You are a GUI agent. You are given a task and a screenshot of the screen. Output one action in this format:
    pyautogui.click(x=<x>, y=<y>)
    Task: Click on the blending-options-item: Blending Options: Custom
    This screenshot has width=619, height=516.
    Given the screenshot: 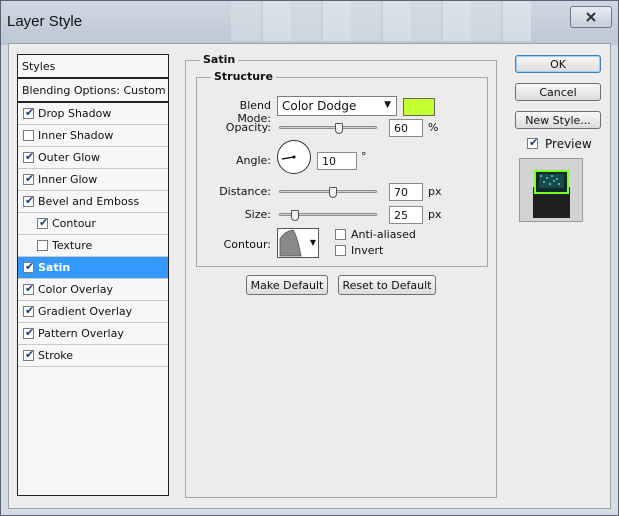 What is the action you would take?
    pyautogui.click(x=93, y=91)
    